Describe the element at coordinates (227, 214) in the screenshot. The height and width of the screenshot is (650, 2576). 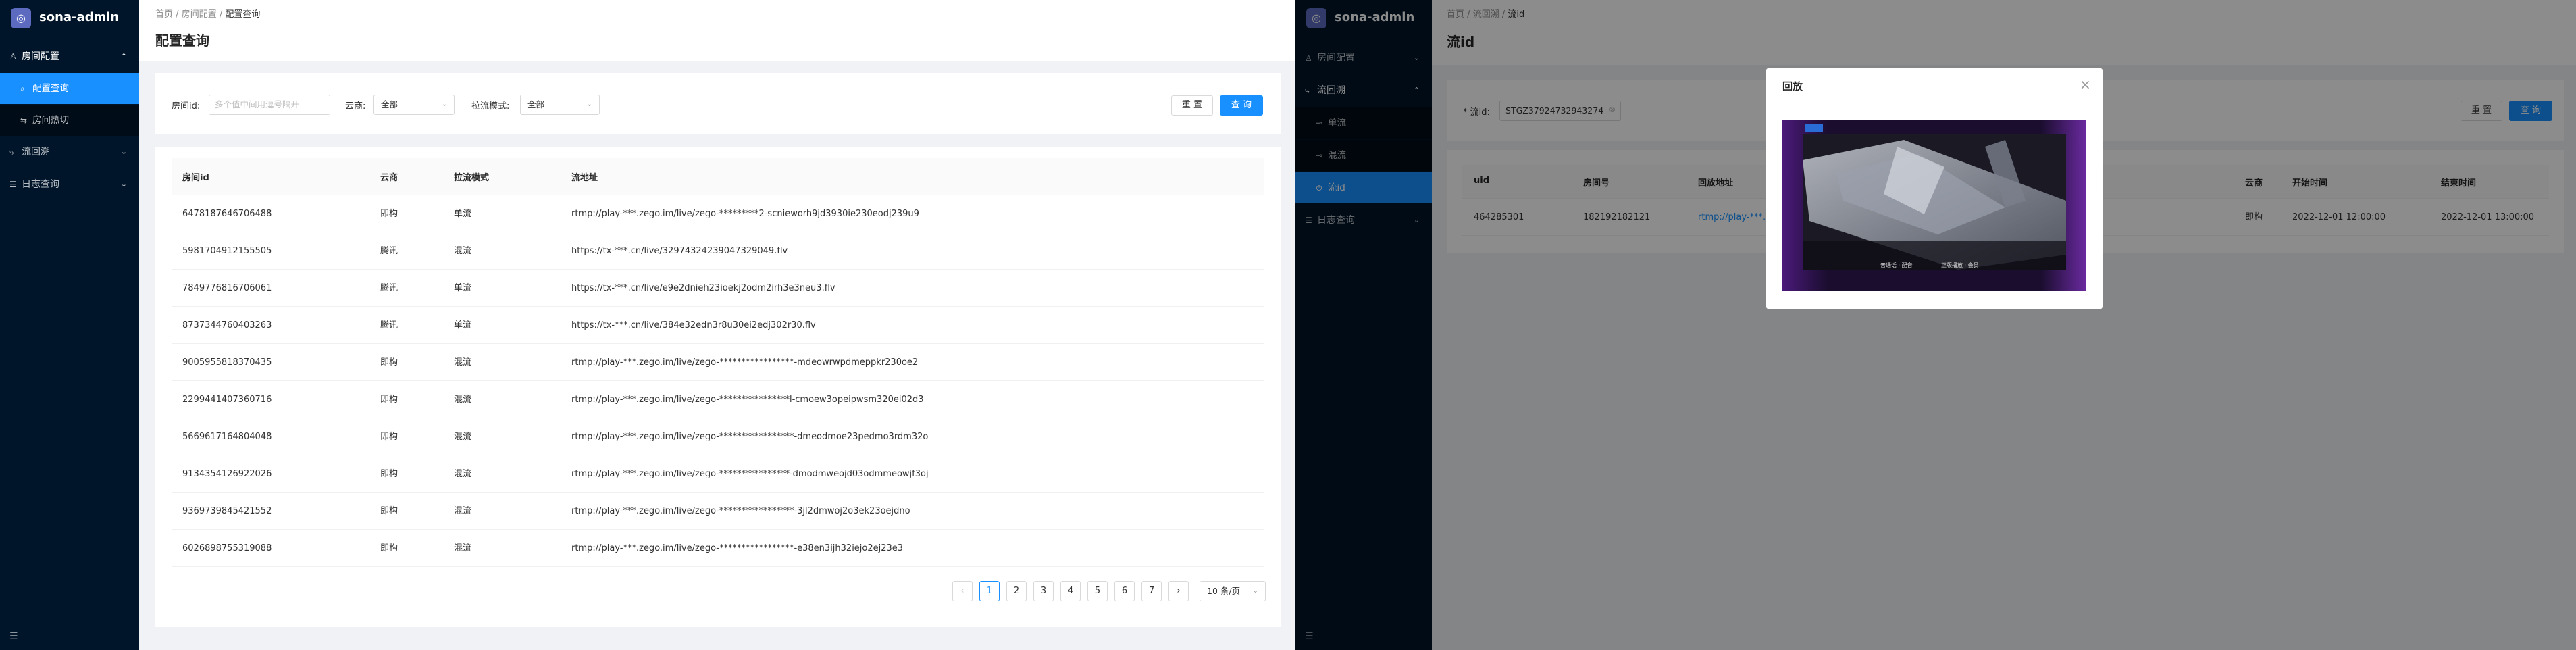
I see `cell-room-id: 6478187646706488` at that location.